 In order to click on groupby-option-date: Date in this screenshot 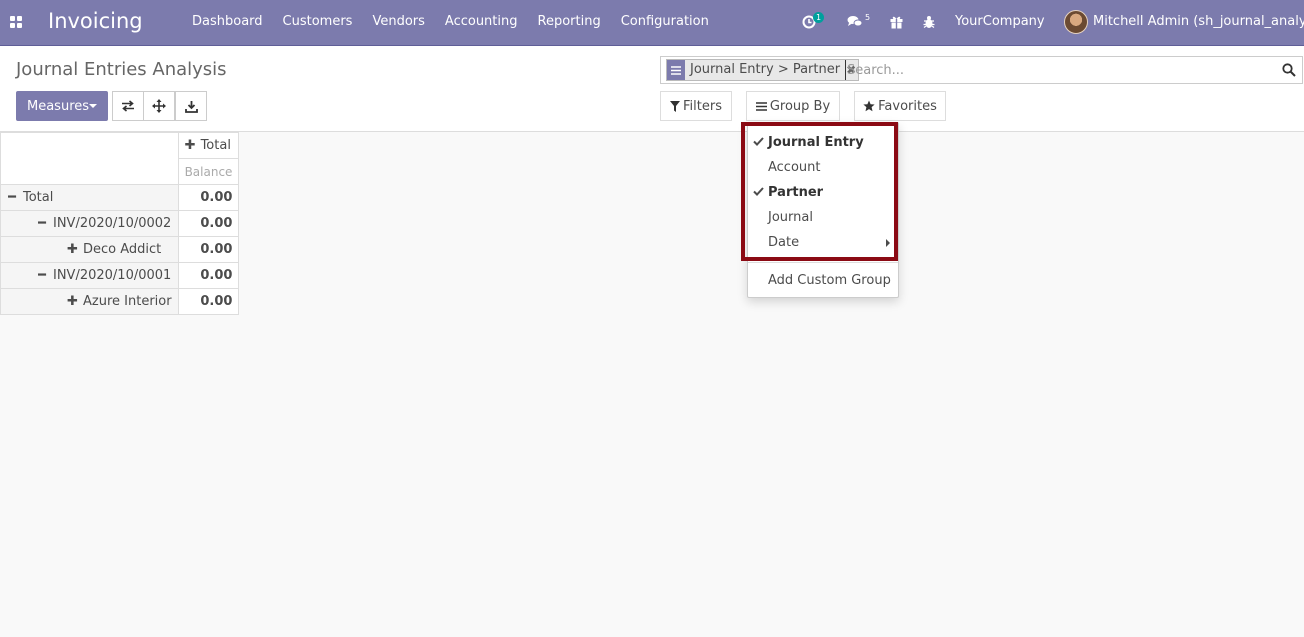, I will do `click(823, 243)`.